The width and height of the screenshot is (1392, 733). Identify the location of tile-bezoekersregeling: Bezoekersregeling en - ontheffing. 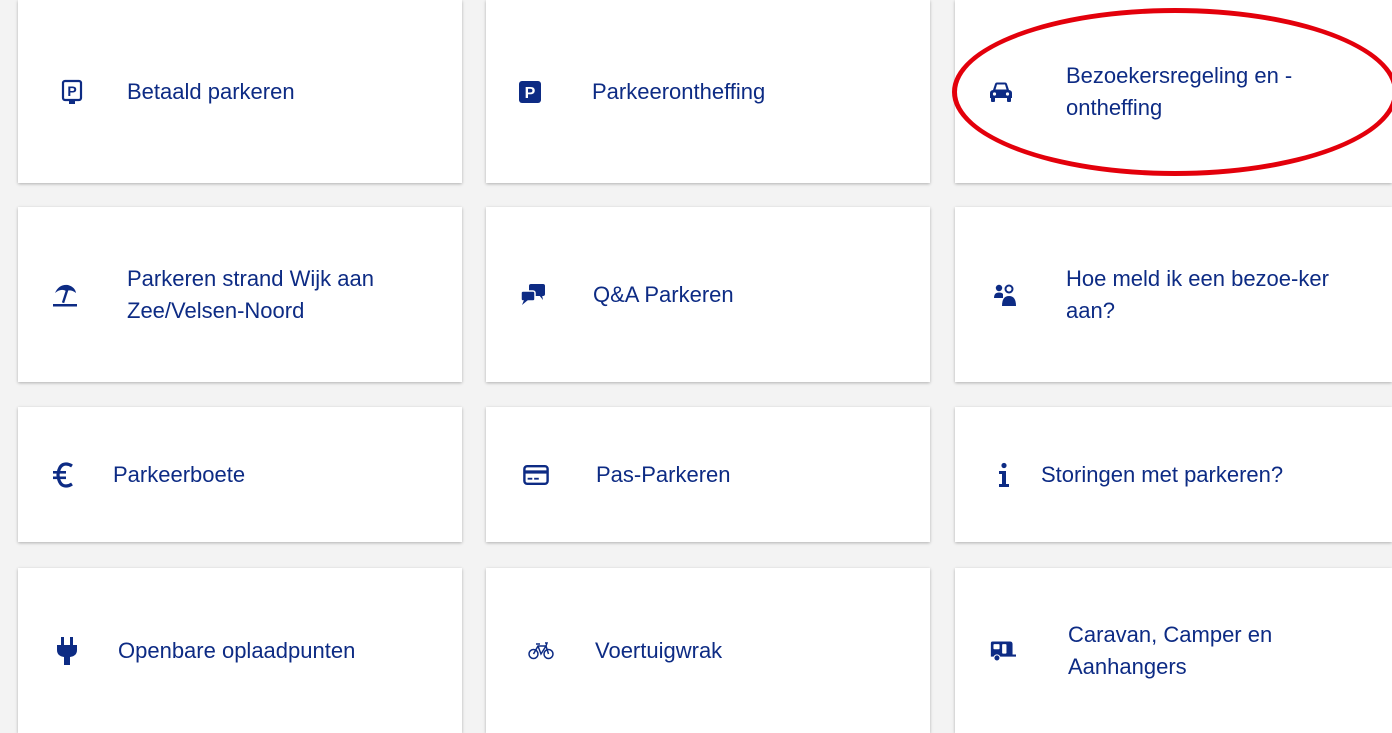
(1173, 91).